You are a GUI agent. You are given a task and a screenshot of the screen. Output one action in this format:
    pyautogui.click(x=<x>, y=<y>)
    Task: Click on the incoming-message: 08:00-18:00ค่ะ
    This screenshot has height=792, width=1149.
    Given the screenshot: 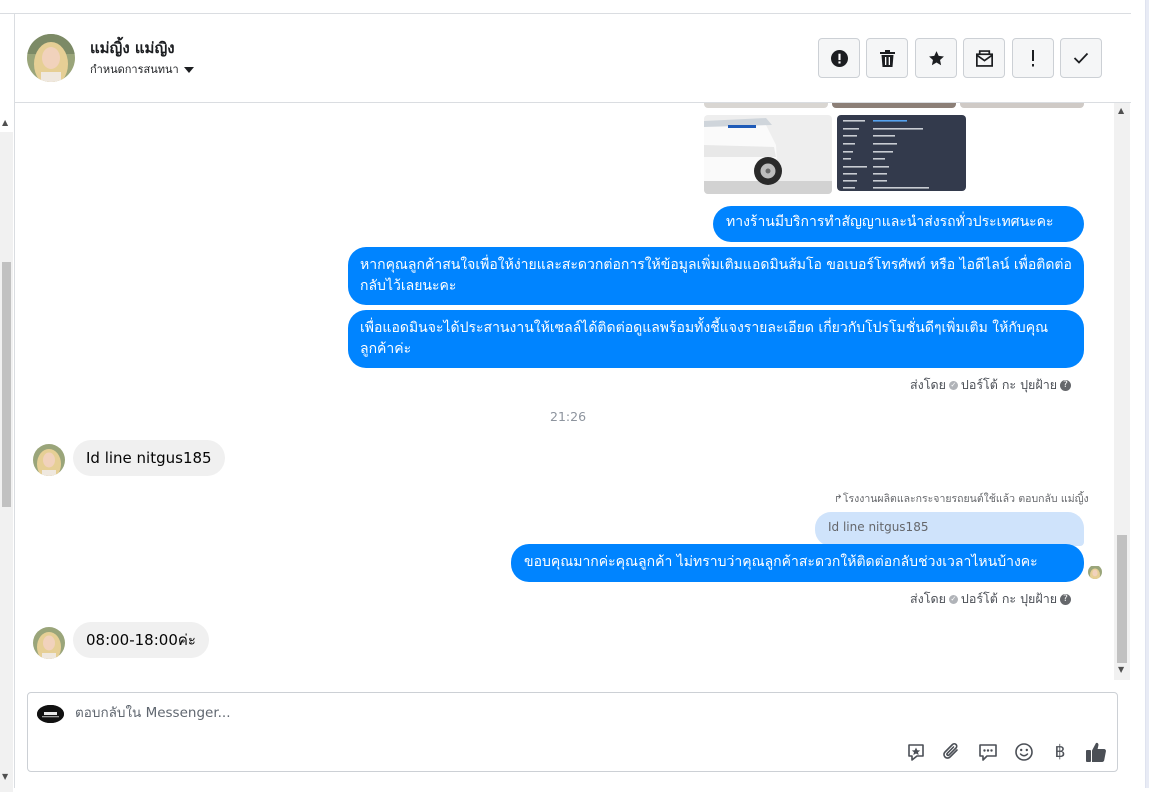 What is the action you would take?
    pyautogui.click(x=141, y=640)
    